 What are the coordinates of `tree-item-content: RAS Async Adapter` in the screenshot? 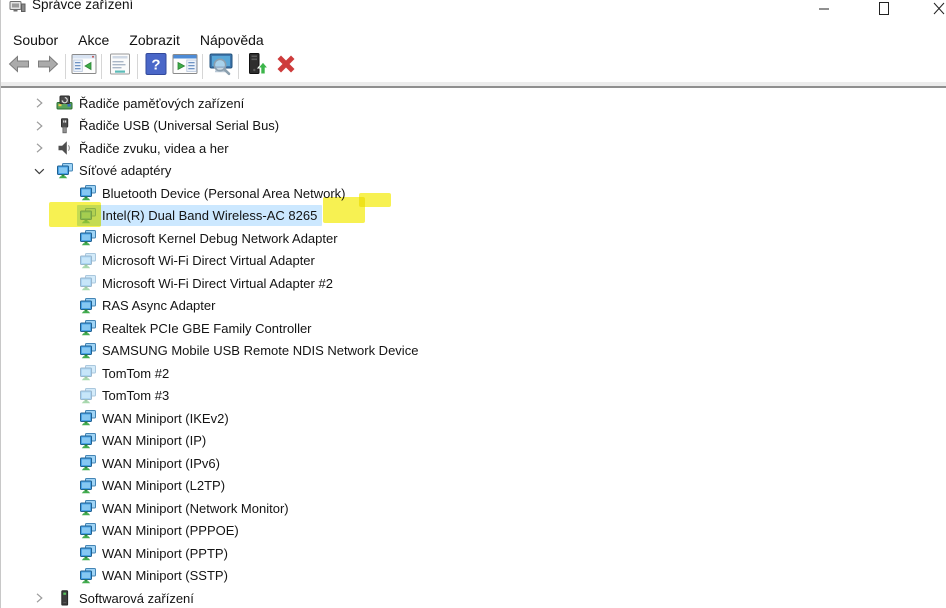 It's located at (148, 305).